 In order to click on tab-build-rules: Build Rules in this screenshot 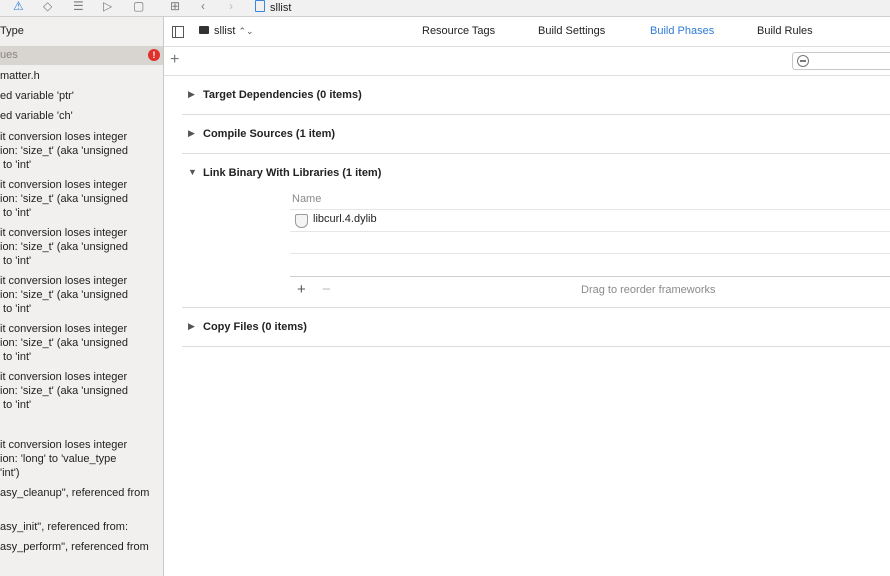, I will do `click(785, 31)`.